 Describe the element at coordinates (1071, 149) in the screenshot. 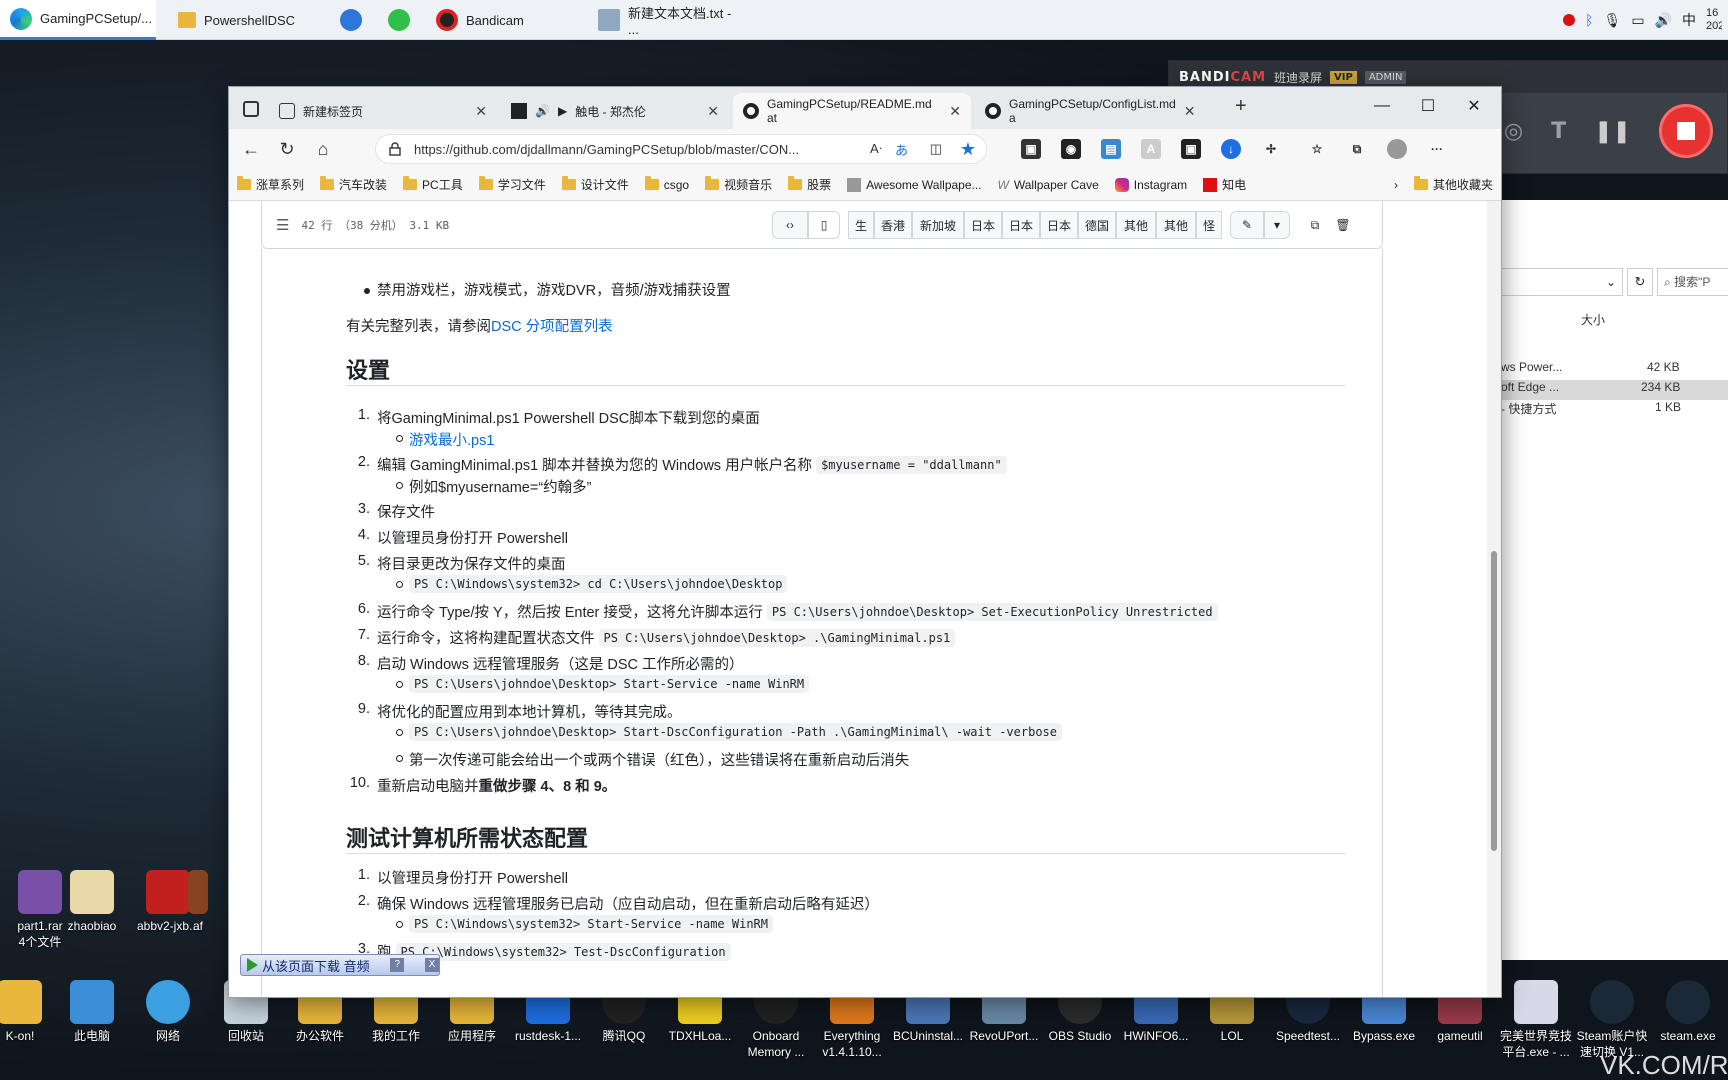

I see `extension-icon: ◉` at that location.